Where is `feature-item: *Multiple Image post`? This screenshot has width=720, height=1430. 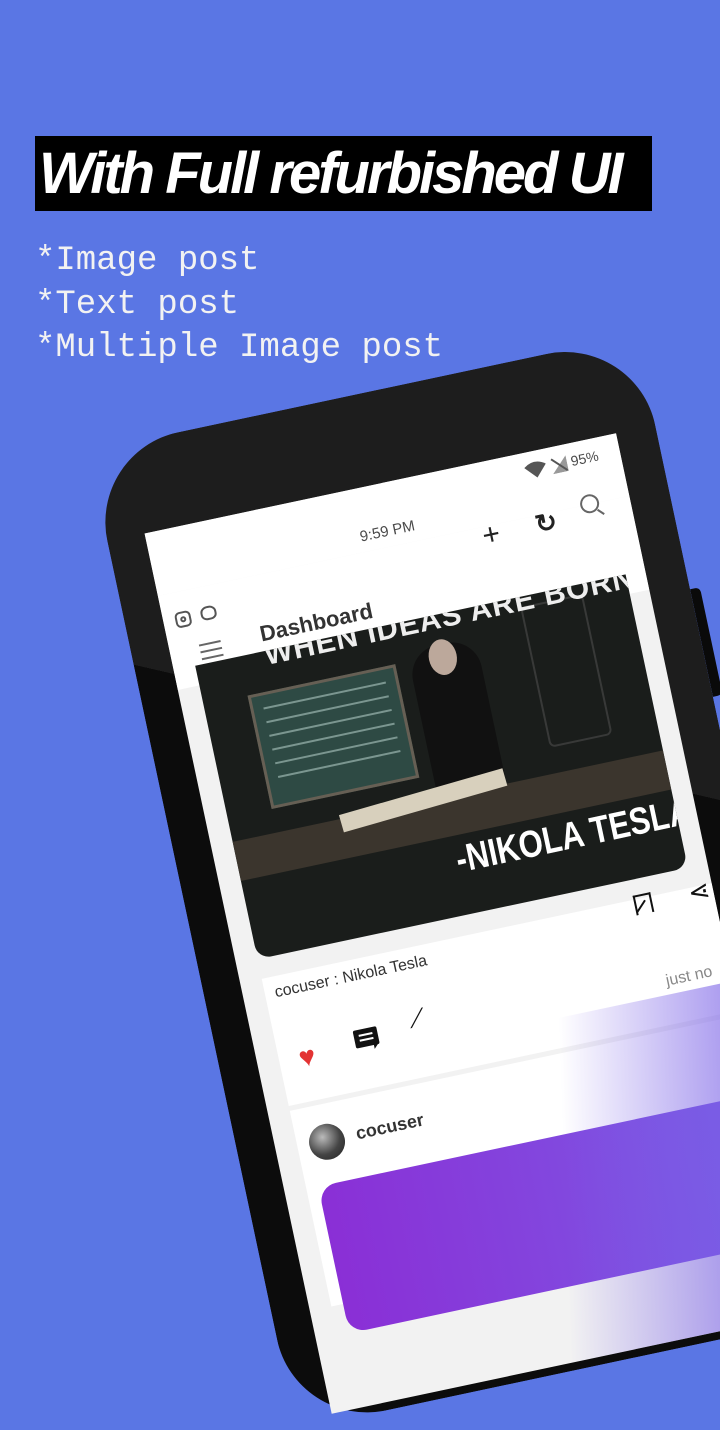
feature-item: *Multiple Image post is located at coordinates (239, 348).